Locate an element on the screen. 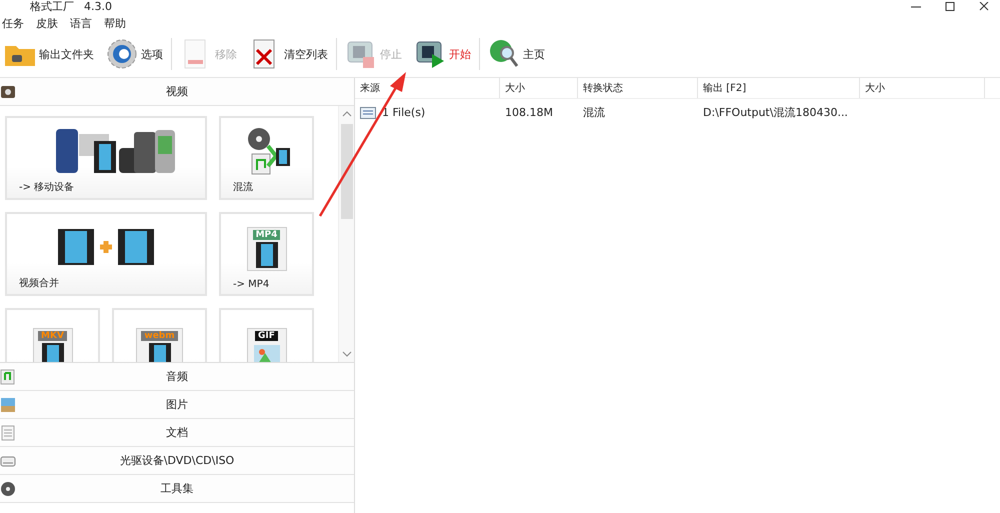 The width and height of the screenshot is (1000, 513). conversion-tile: 视频合并 is located at coordinates (106, 254).